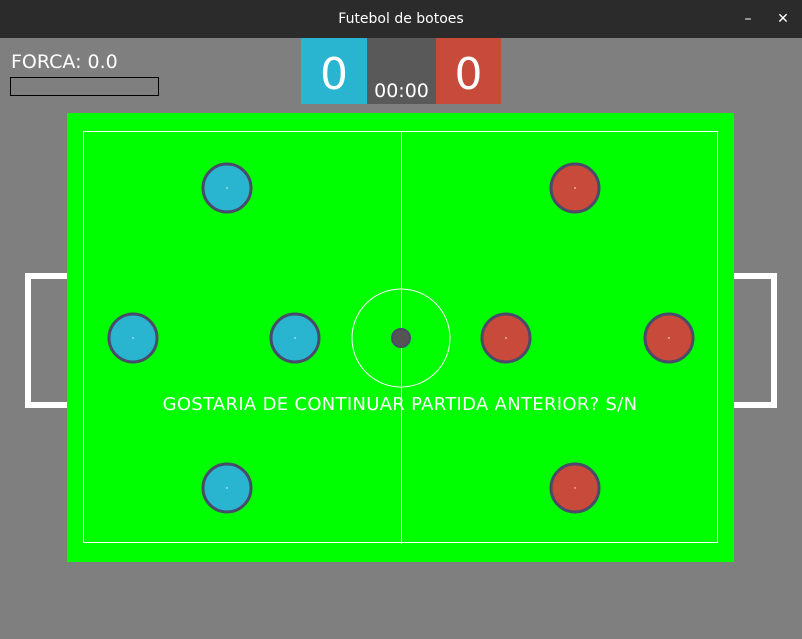 The width and height of the screenshot is (802, 639). I want to click on title-bar: Futebol de botoes – ✕, so click(401, 19).